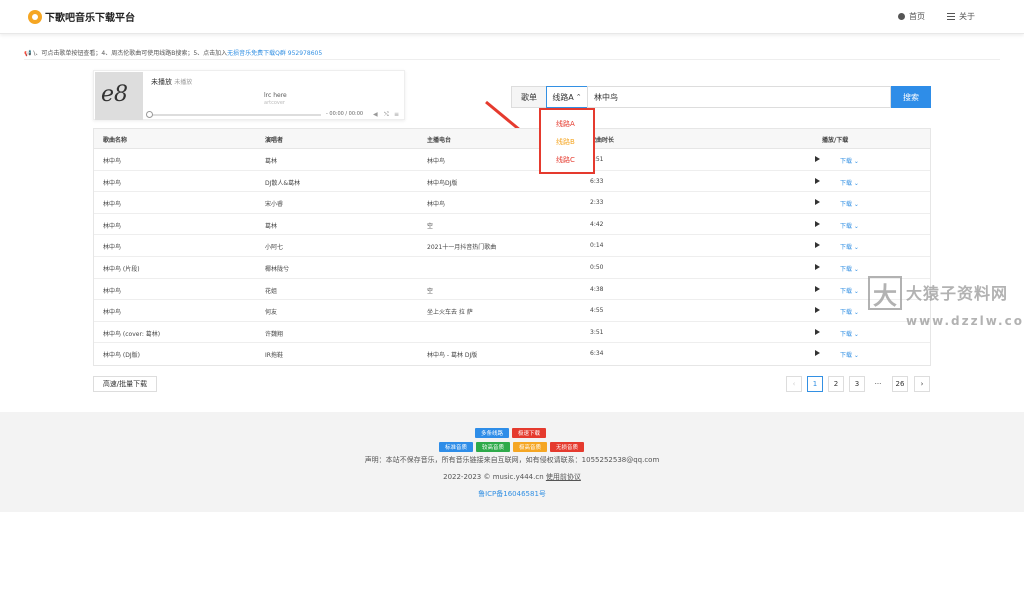  What do you see at coordinates (456, 447) in the screenshot?
I see `tag-standard-quality: 标准音质` at bounding box center [456, 447].